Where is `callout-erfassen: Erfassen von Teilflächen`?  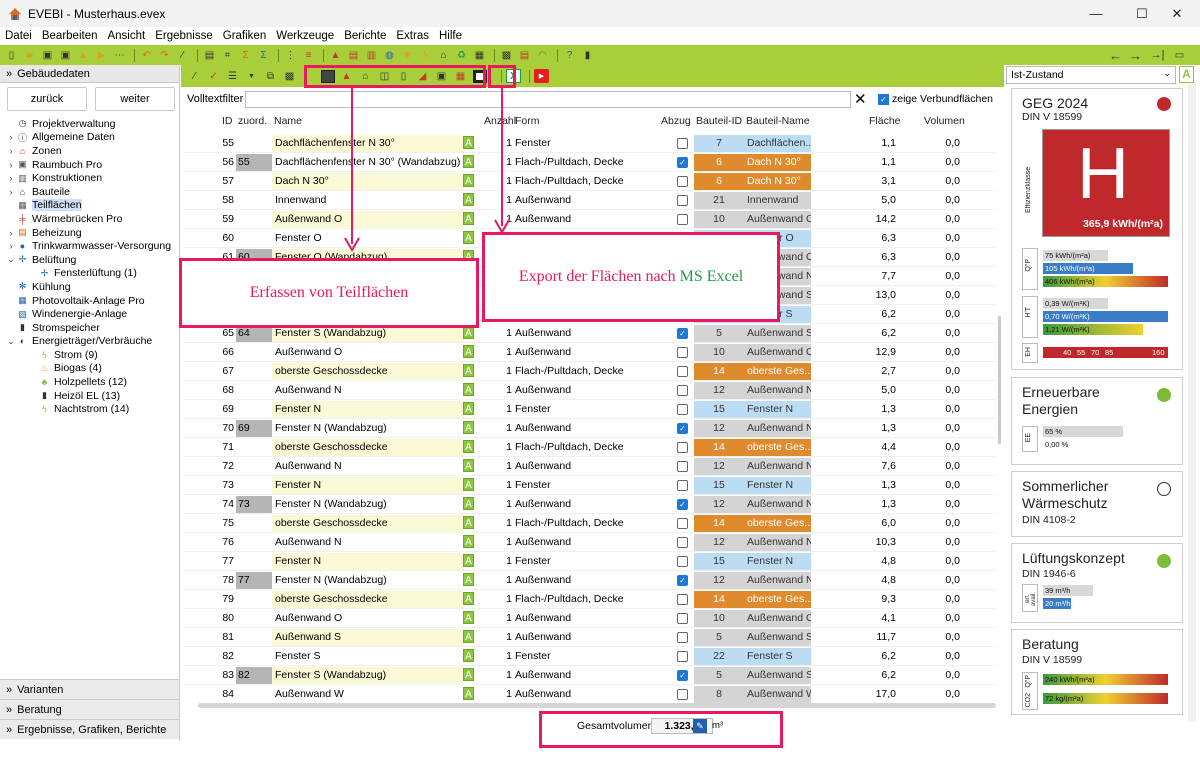
callout-erfassen: Erfassen von Teilflächen is located at coordinates (329, 293).